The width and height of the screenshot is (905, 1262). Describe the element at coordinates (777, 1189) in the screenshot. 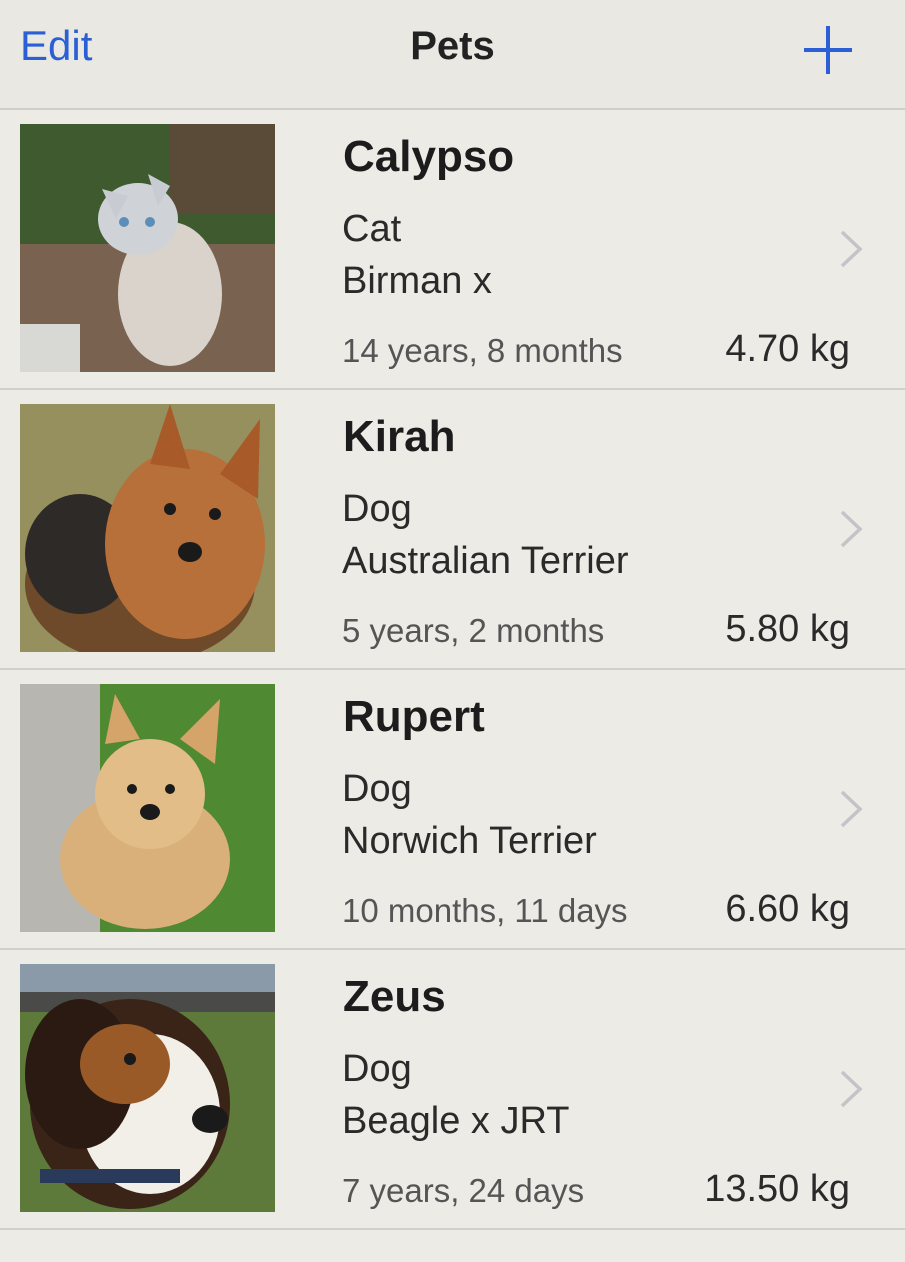

I see `pet-weight: 13.50 kg` at that location.